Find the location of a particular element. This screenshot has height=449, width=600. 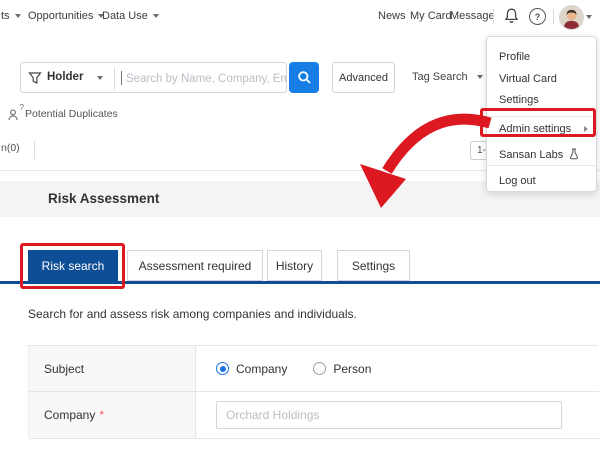

menu-item-label: Settings is located at coordinates (519, 100).